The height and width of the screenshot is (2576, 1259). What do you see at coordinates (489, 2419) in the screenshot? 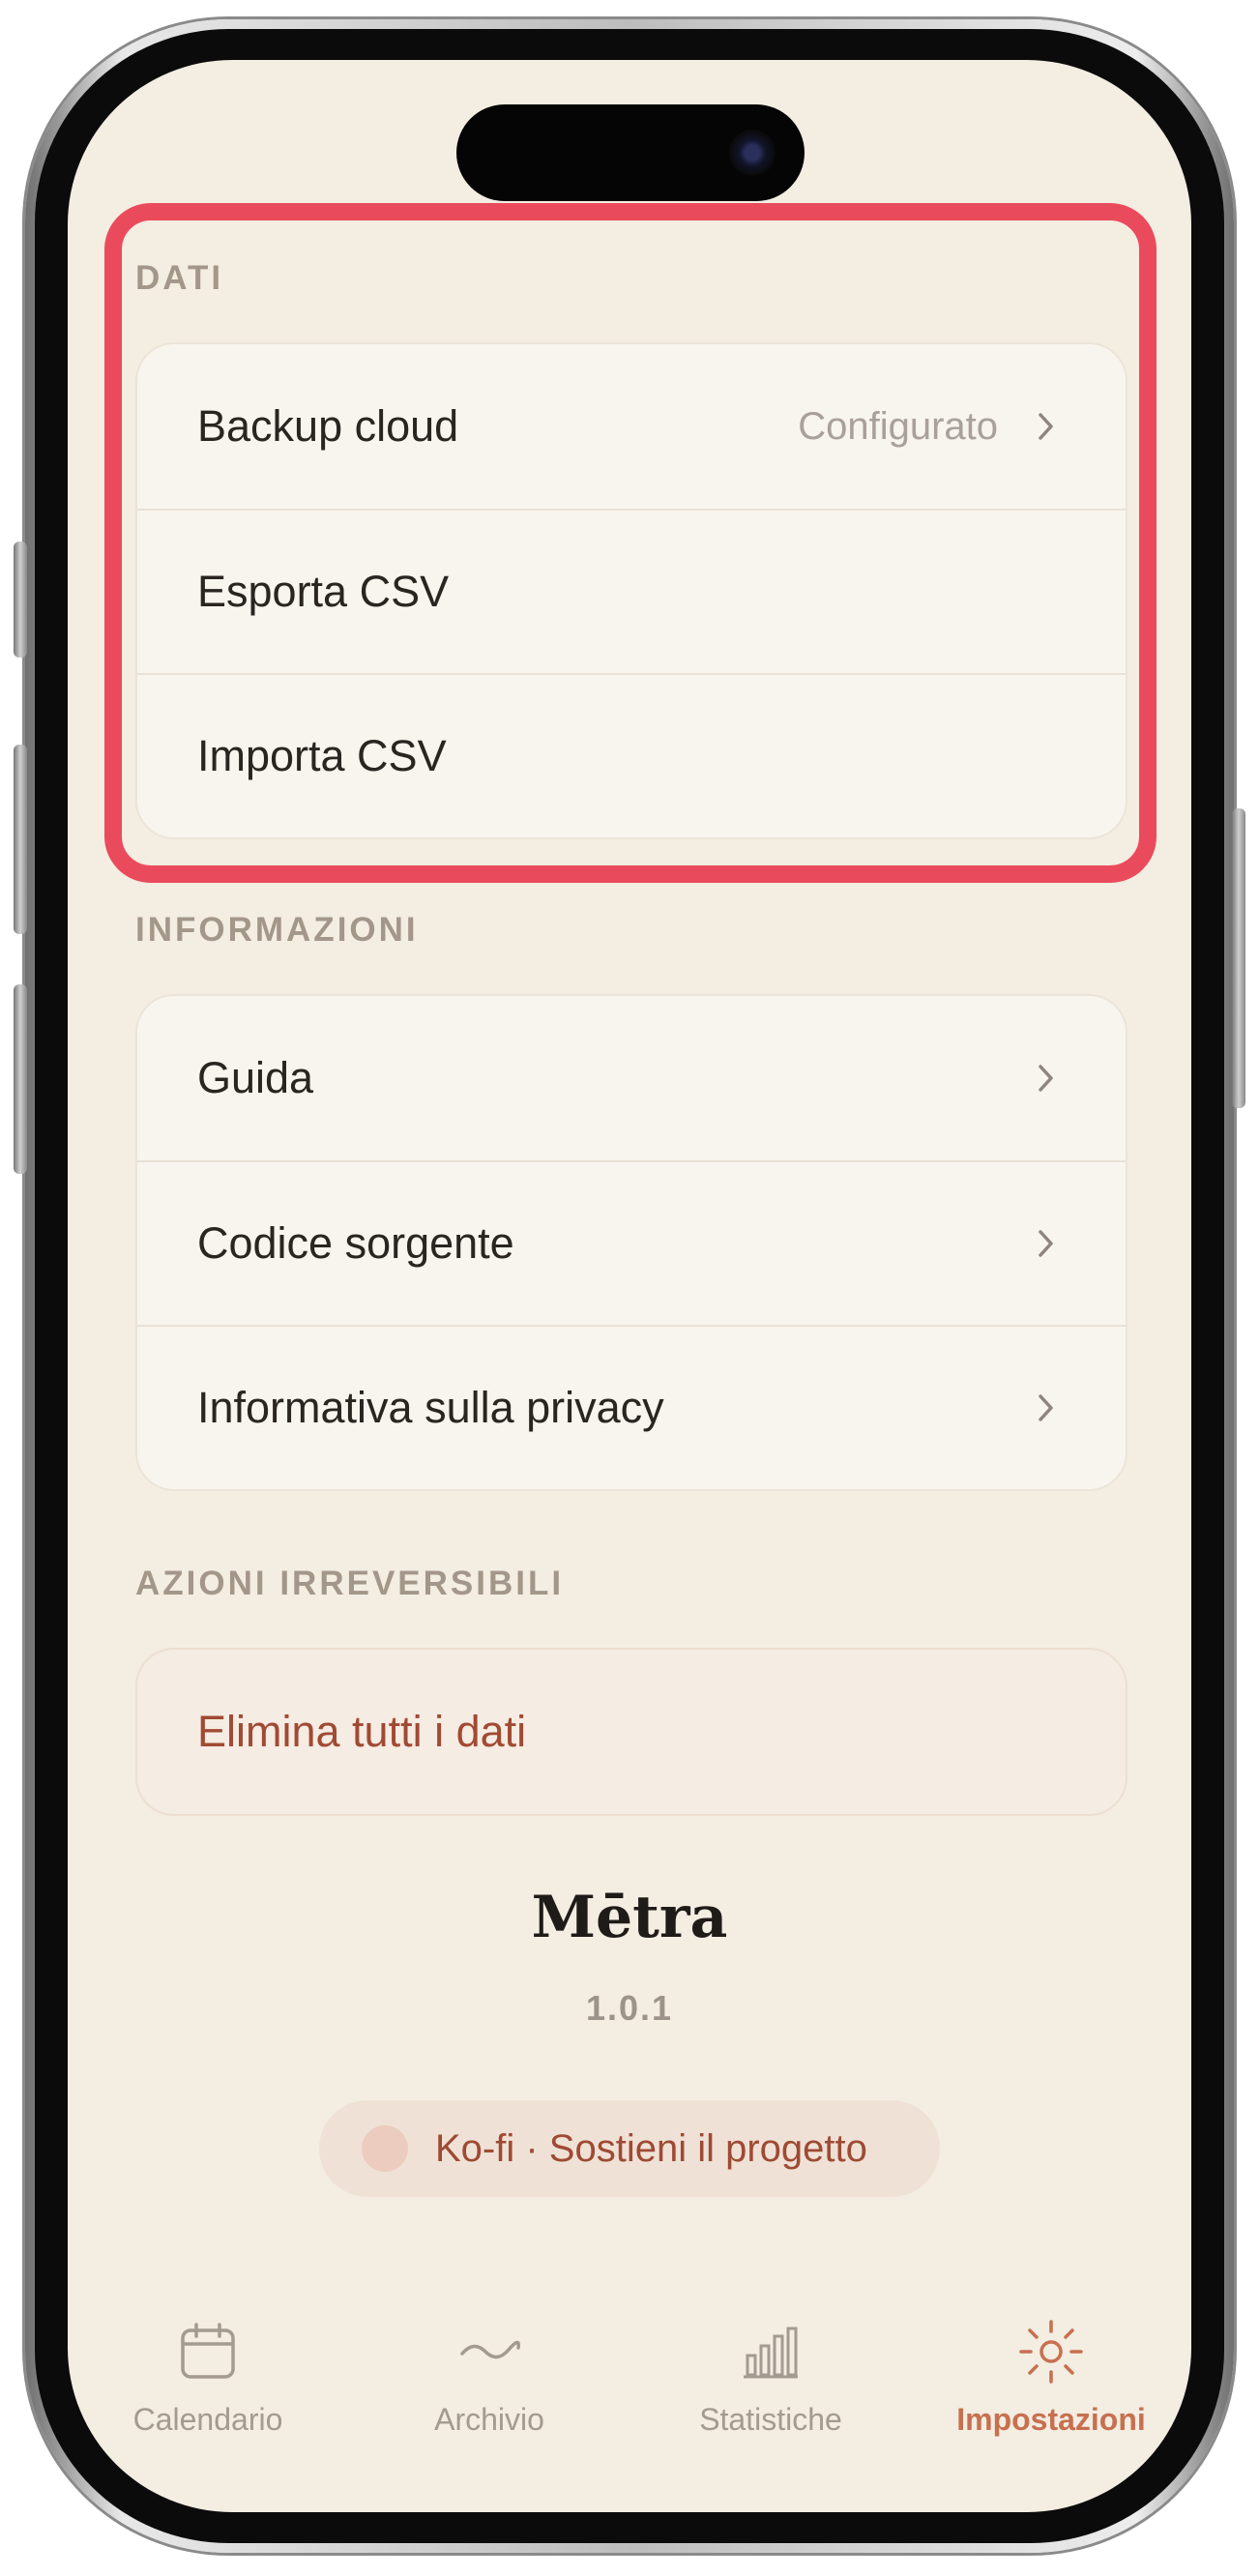
I see `tab-label: Archivio` at bounding box center [489, 2419].